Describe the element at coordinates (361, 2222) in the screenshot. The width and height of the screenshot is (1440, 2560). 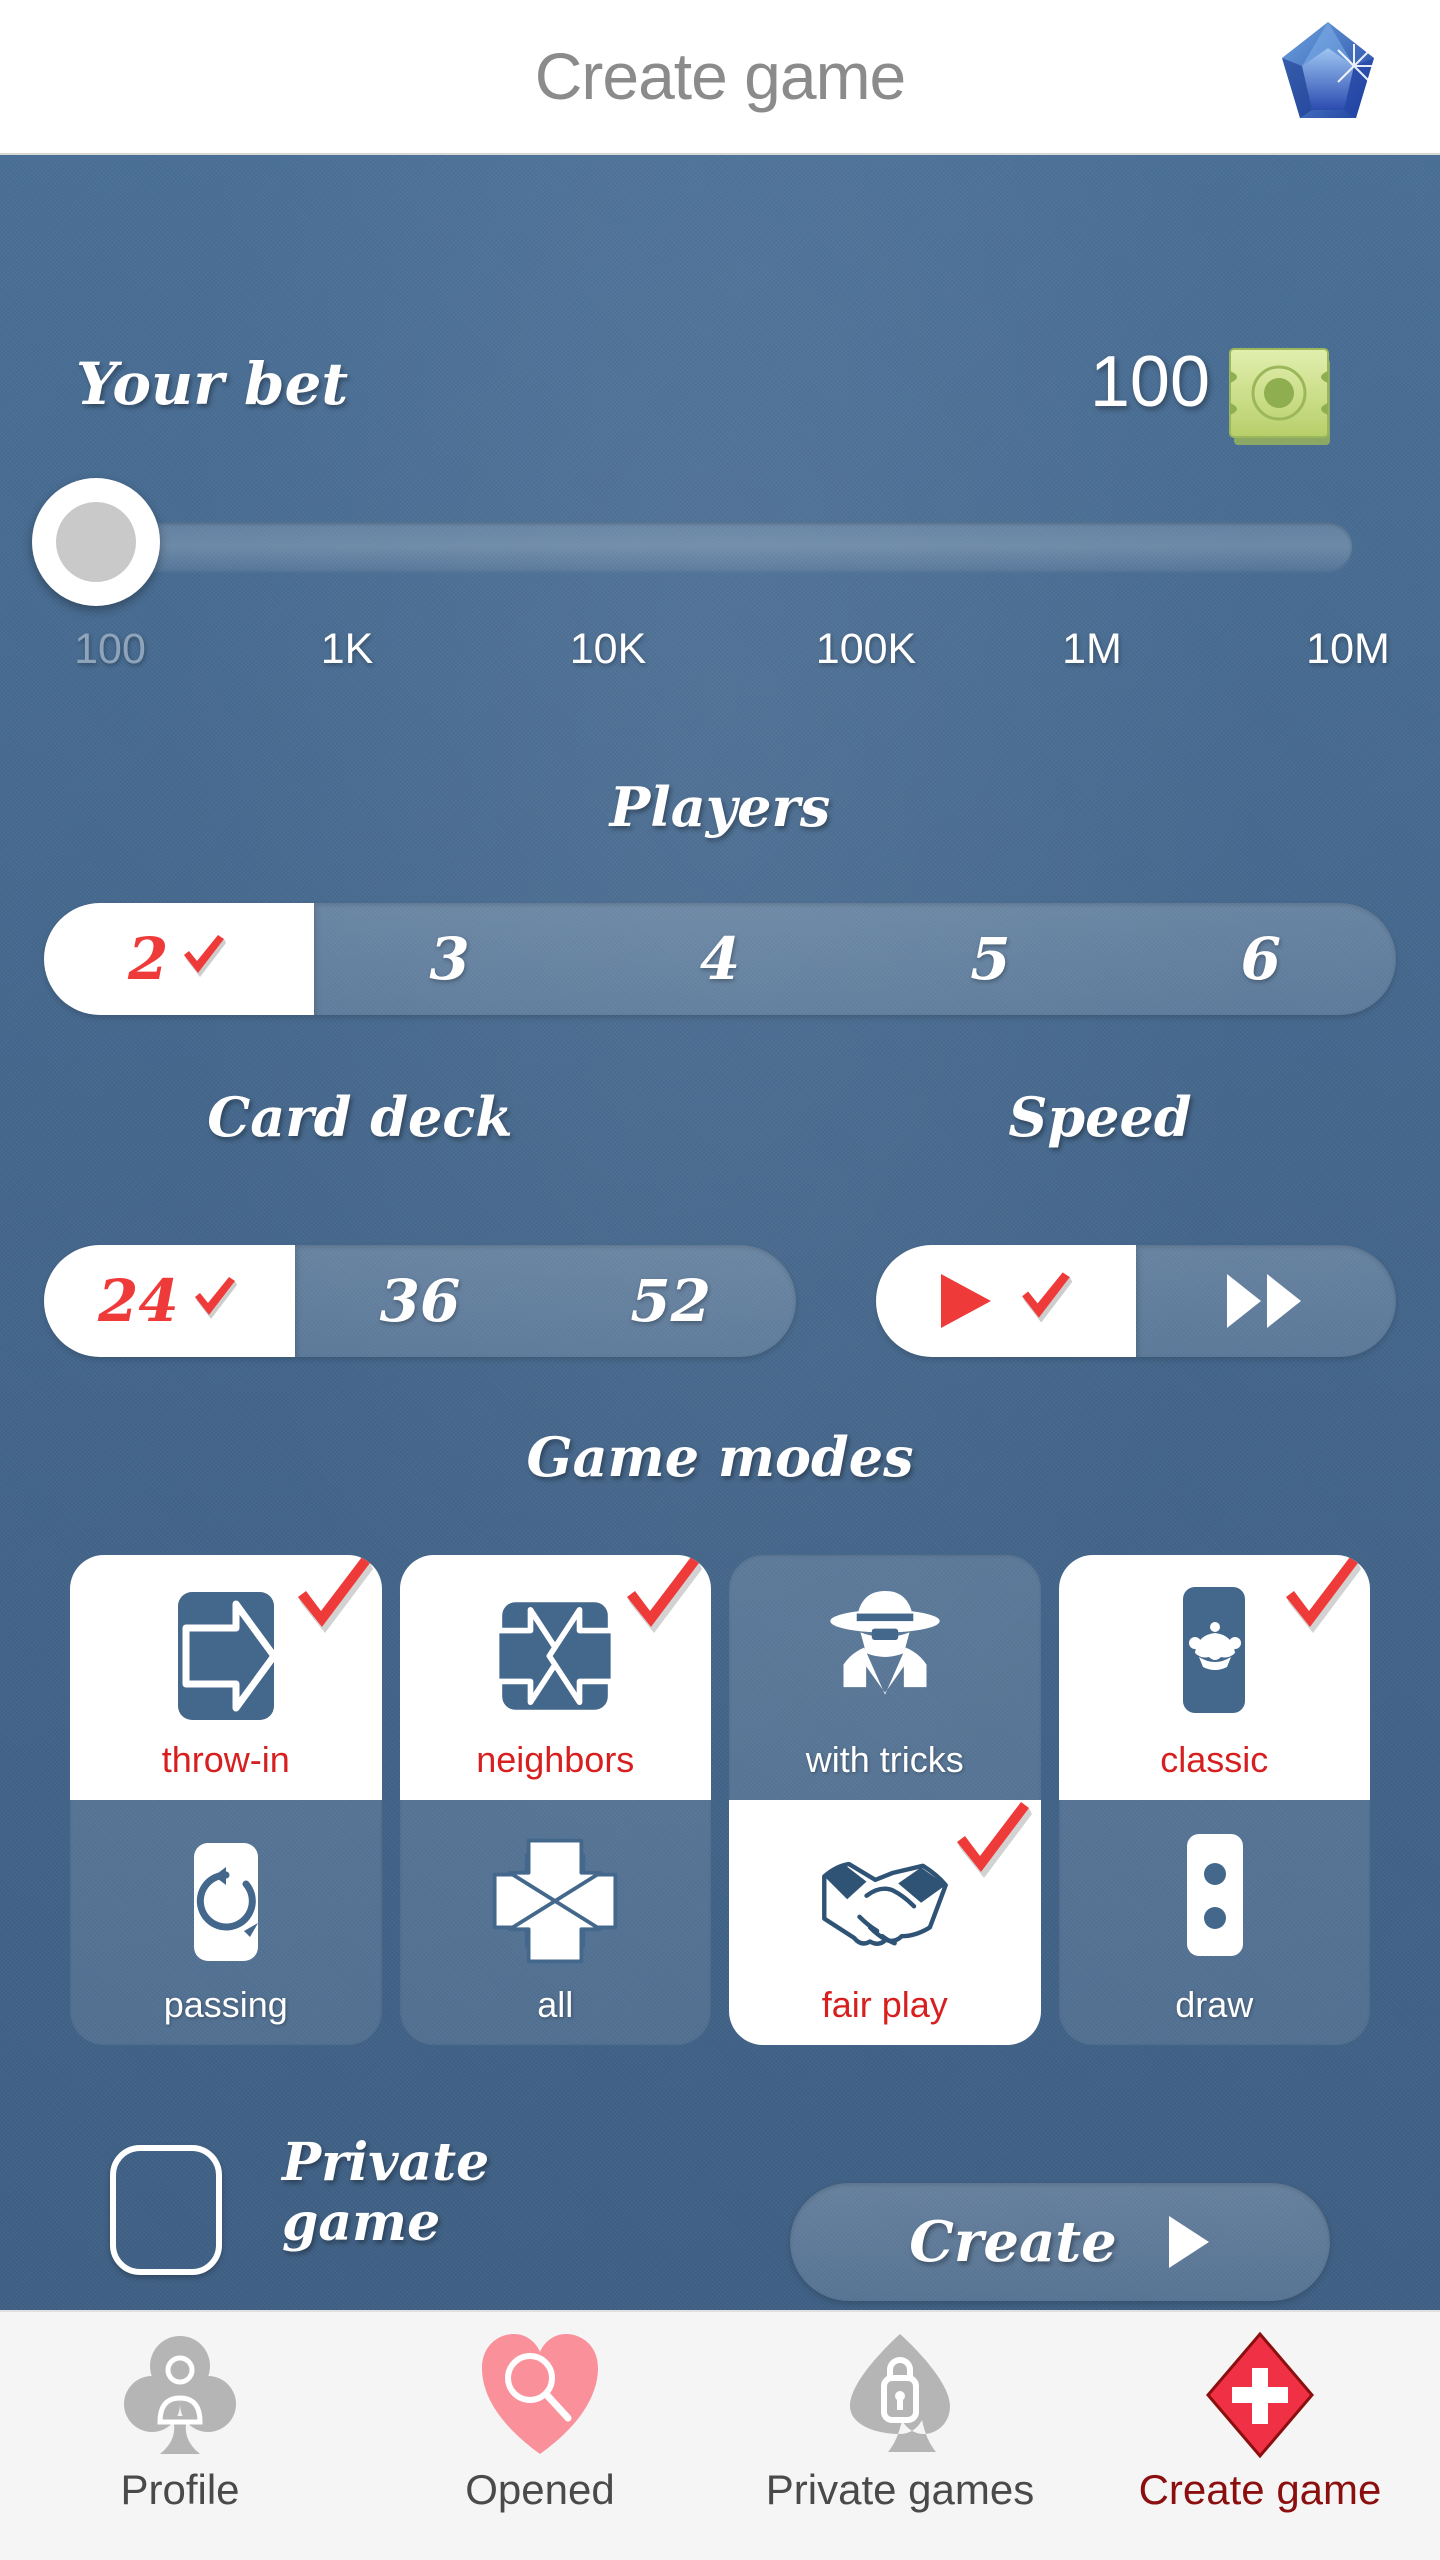
I see `private-game-label-line2: game` at that location.